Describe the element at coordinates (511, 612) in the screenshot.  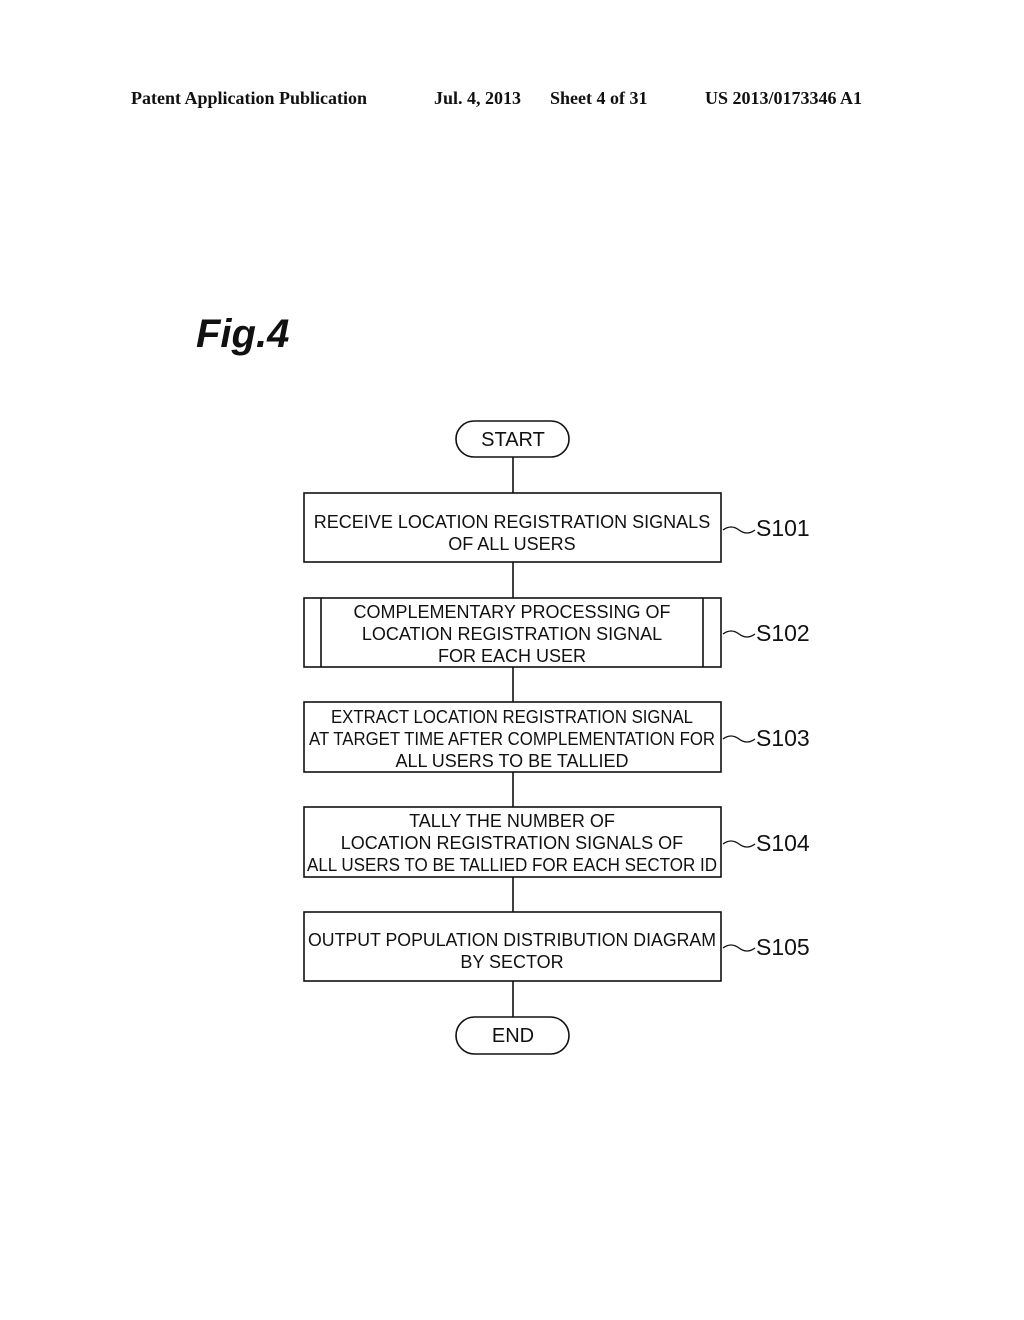
I see `step-text-line: COMPLEMENTARY PROCESSING OF` at that location.